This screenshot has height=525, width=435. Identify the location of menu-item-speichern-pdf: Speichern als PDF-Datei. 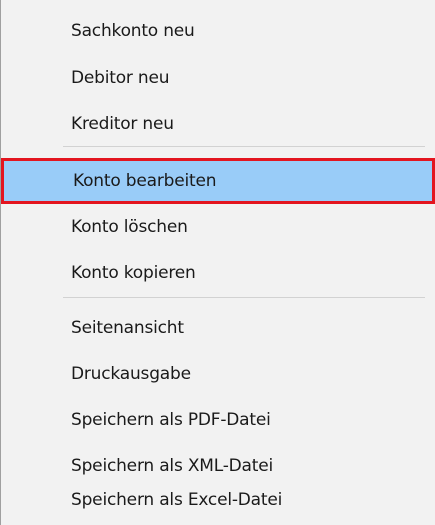
(218, 420).